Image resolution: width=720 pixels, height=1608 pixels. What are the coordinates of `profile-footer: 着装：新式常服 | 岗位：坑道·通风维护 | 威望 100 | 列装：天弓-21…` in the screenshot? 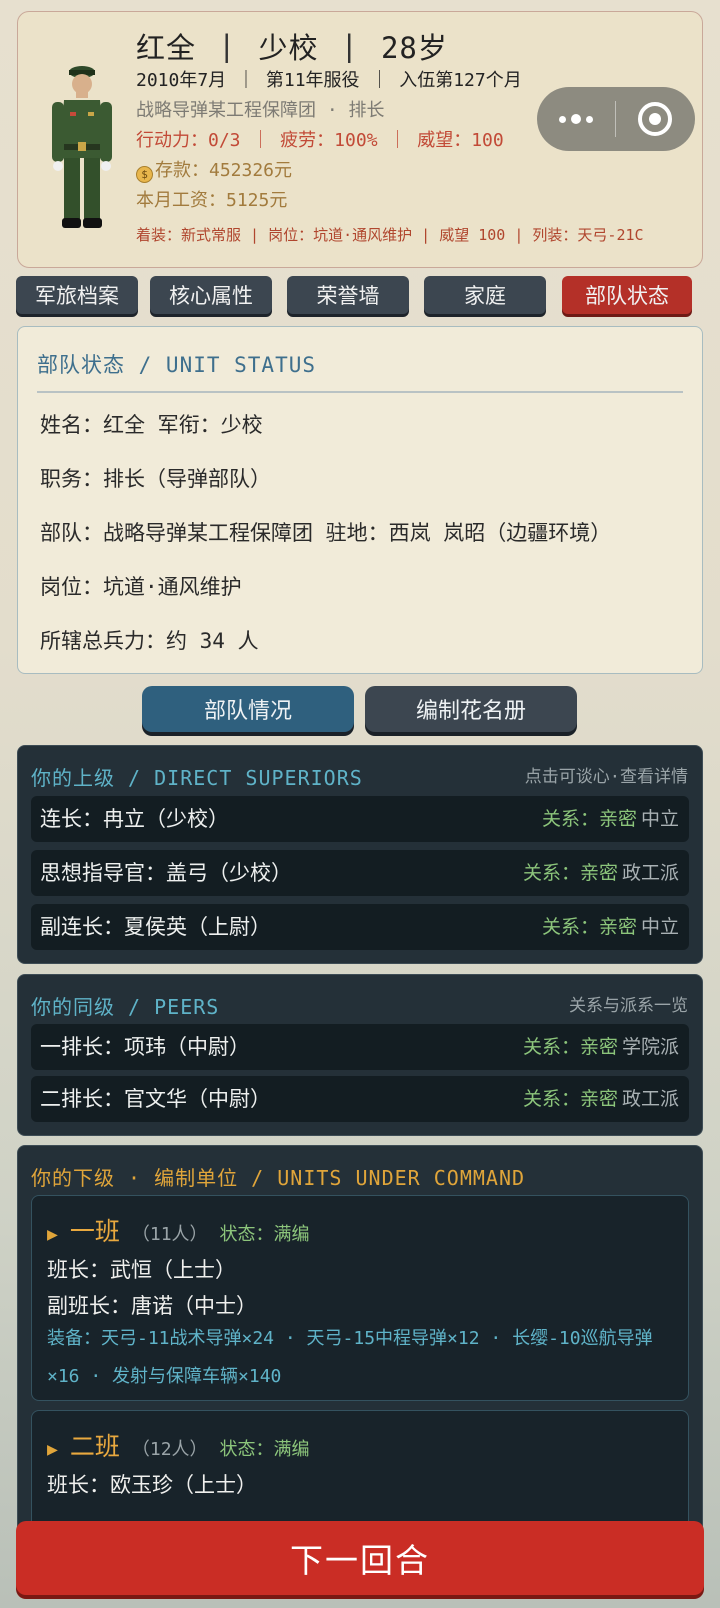 It's located at (390, 235).